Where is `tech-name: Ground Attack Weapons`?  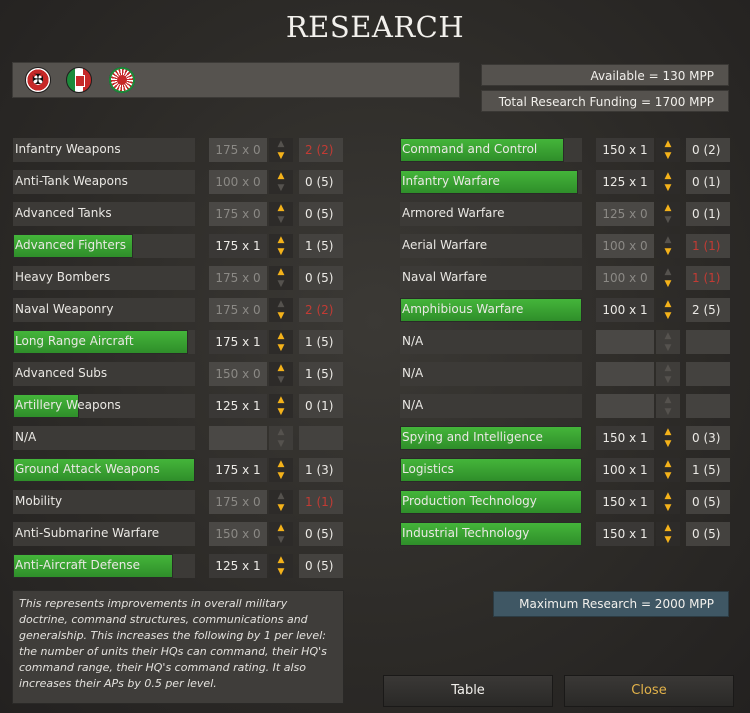
tech-name: Ground Attack Weapons is located at coordinates (104, 470).